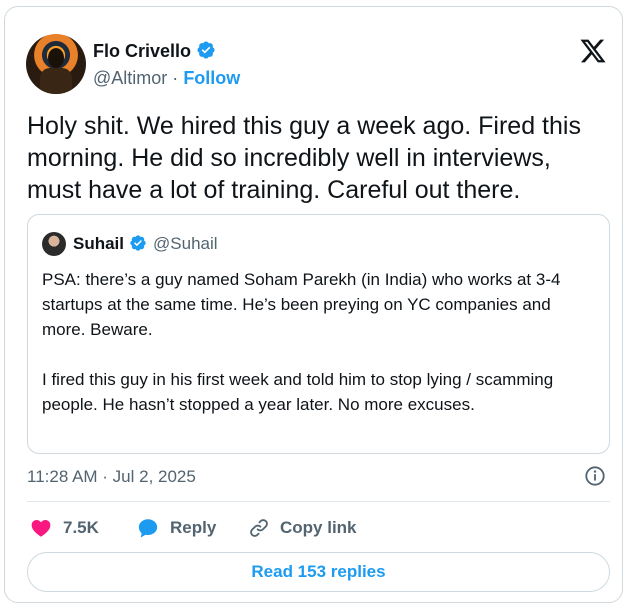  What do you see at coordinates (259, 528) in the screenshot?
I see `link-icon` at bounding box center [259, 528].